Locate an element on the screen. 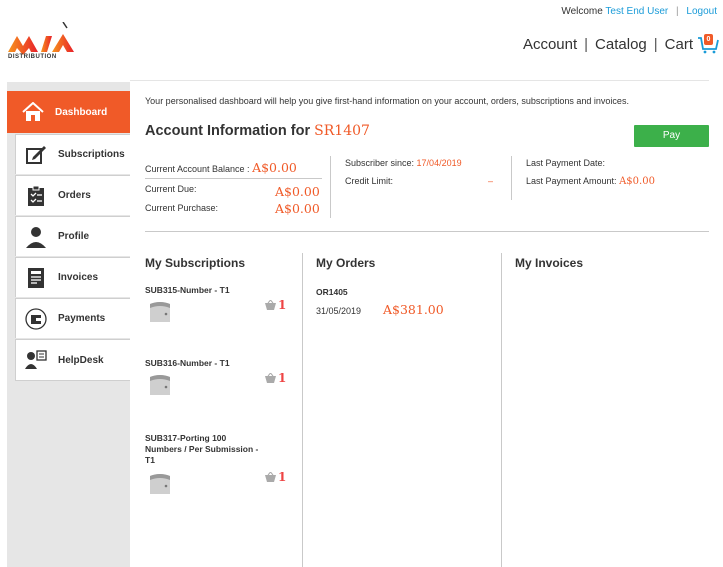  cart-icon: 0 is located at coordinates (708, 44).